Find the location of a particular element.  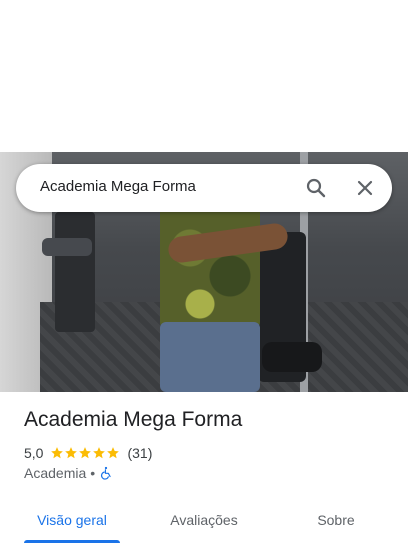

photo-person-shorts is located at coordinates (210, 357).